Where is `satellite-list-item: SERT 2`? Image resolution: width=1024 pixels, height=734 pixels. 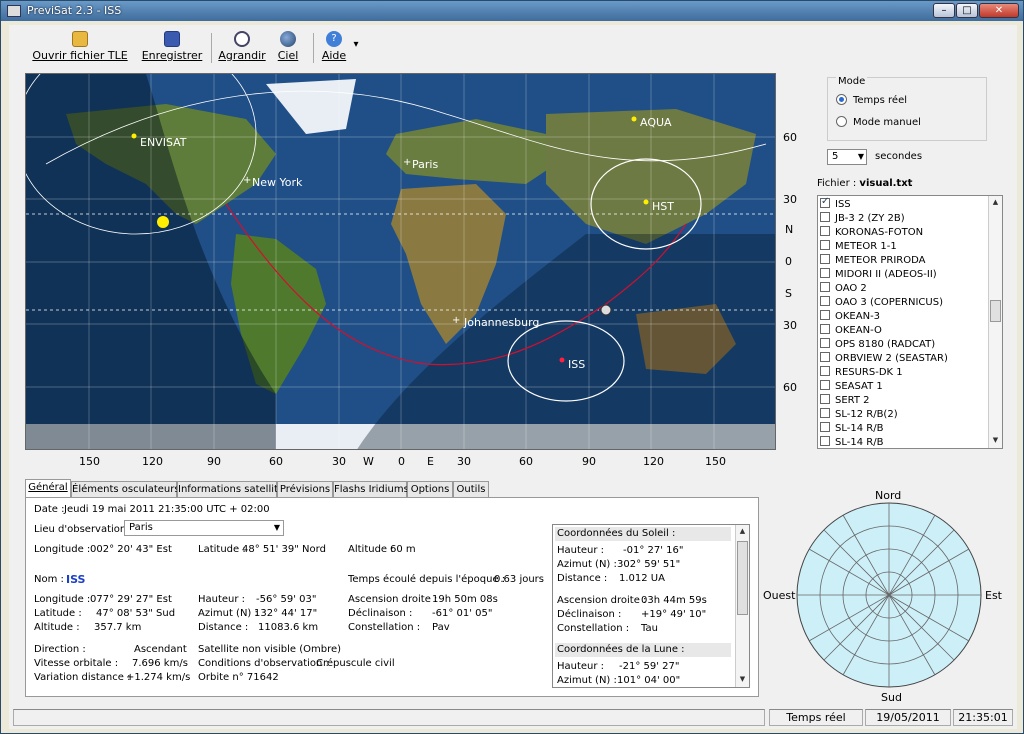
satellite-list-item: SERT 2 is located at coordinates (845, 401).